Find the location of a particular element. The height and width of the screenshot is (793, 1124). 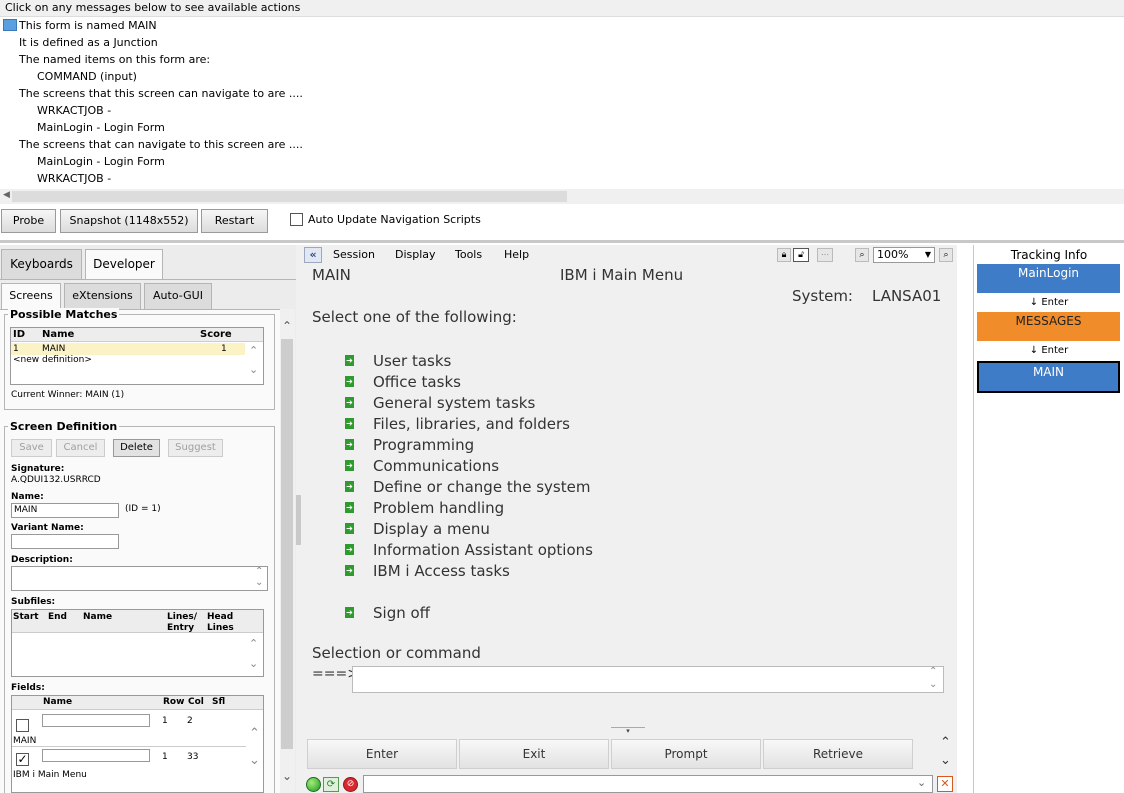

zoom-out-icon: ⌕ is located at coordinates (862, 255).